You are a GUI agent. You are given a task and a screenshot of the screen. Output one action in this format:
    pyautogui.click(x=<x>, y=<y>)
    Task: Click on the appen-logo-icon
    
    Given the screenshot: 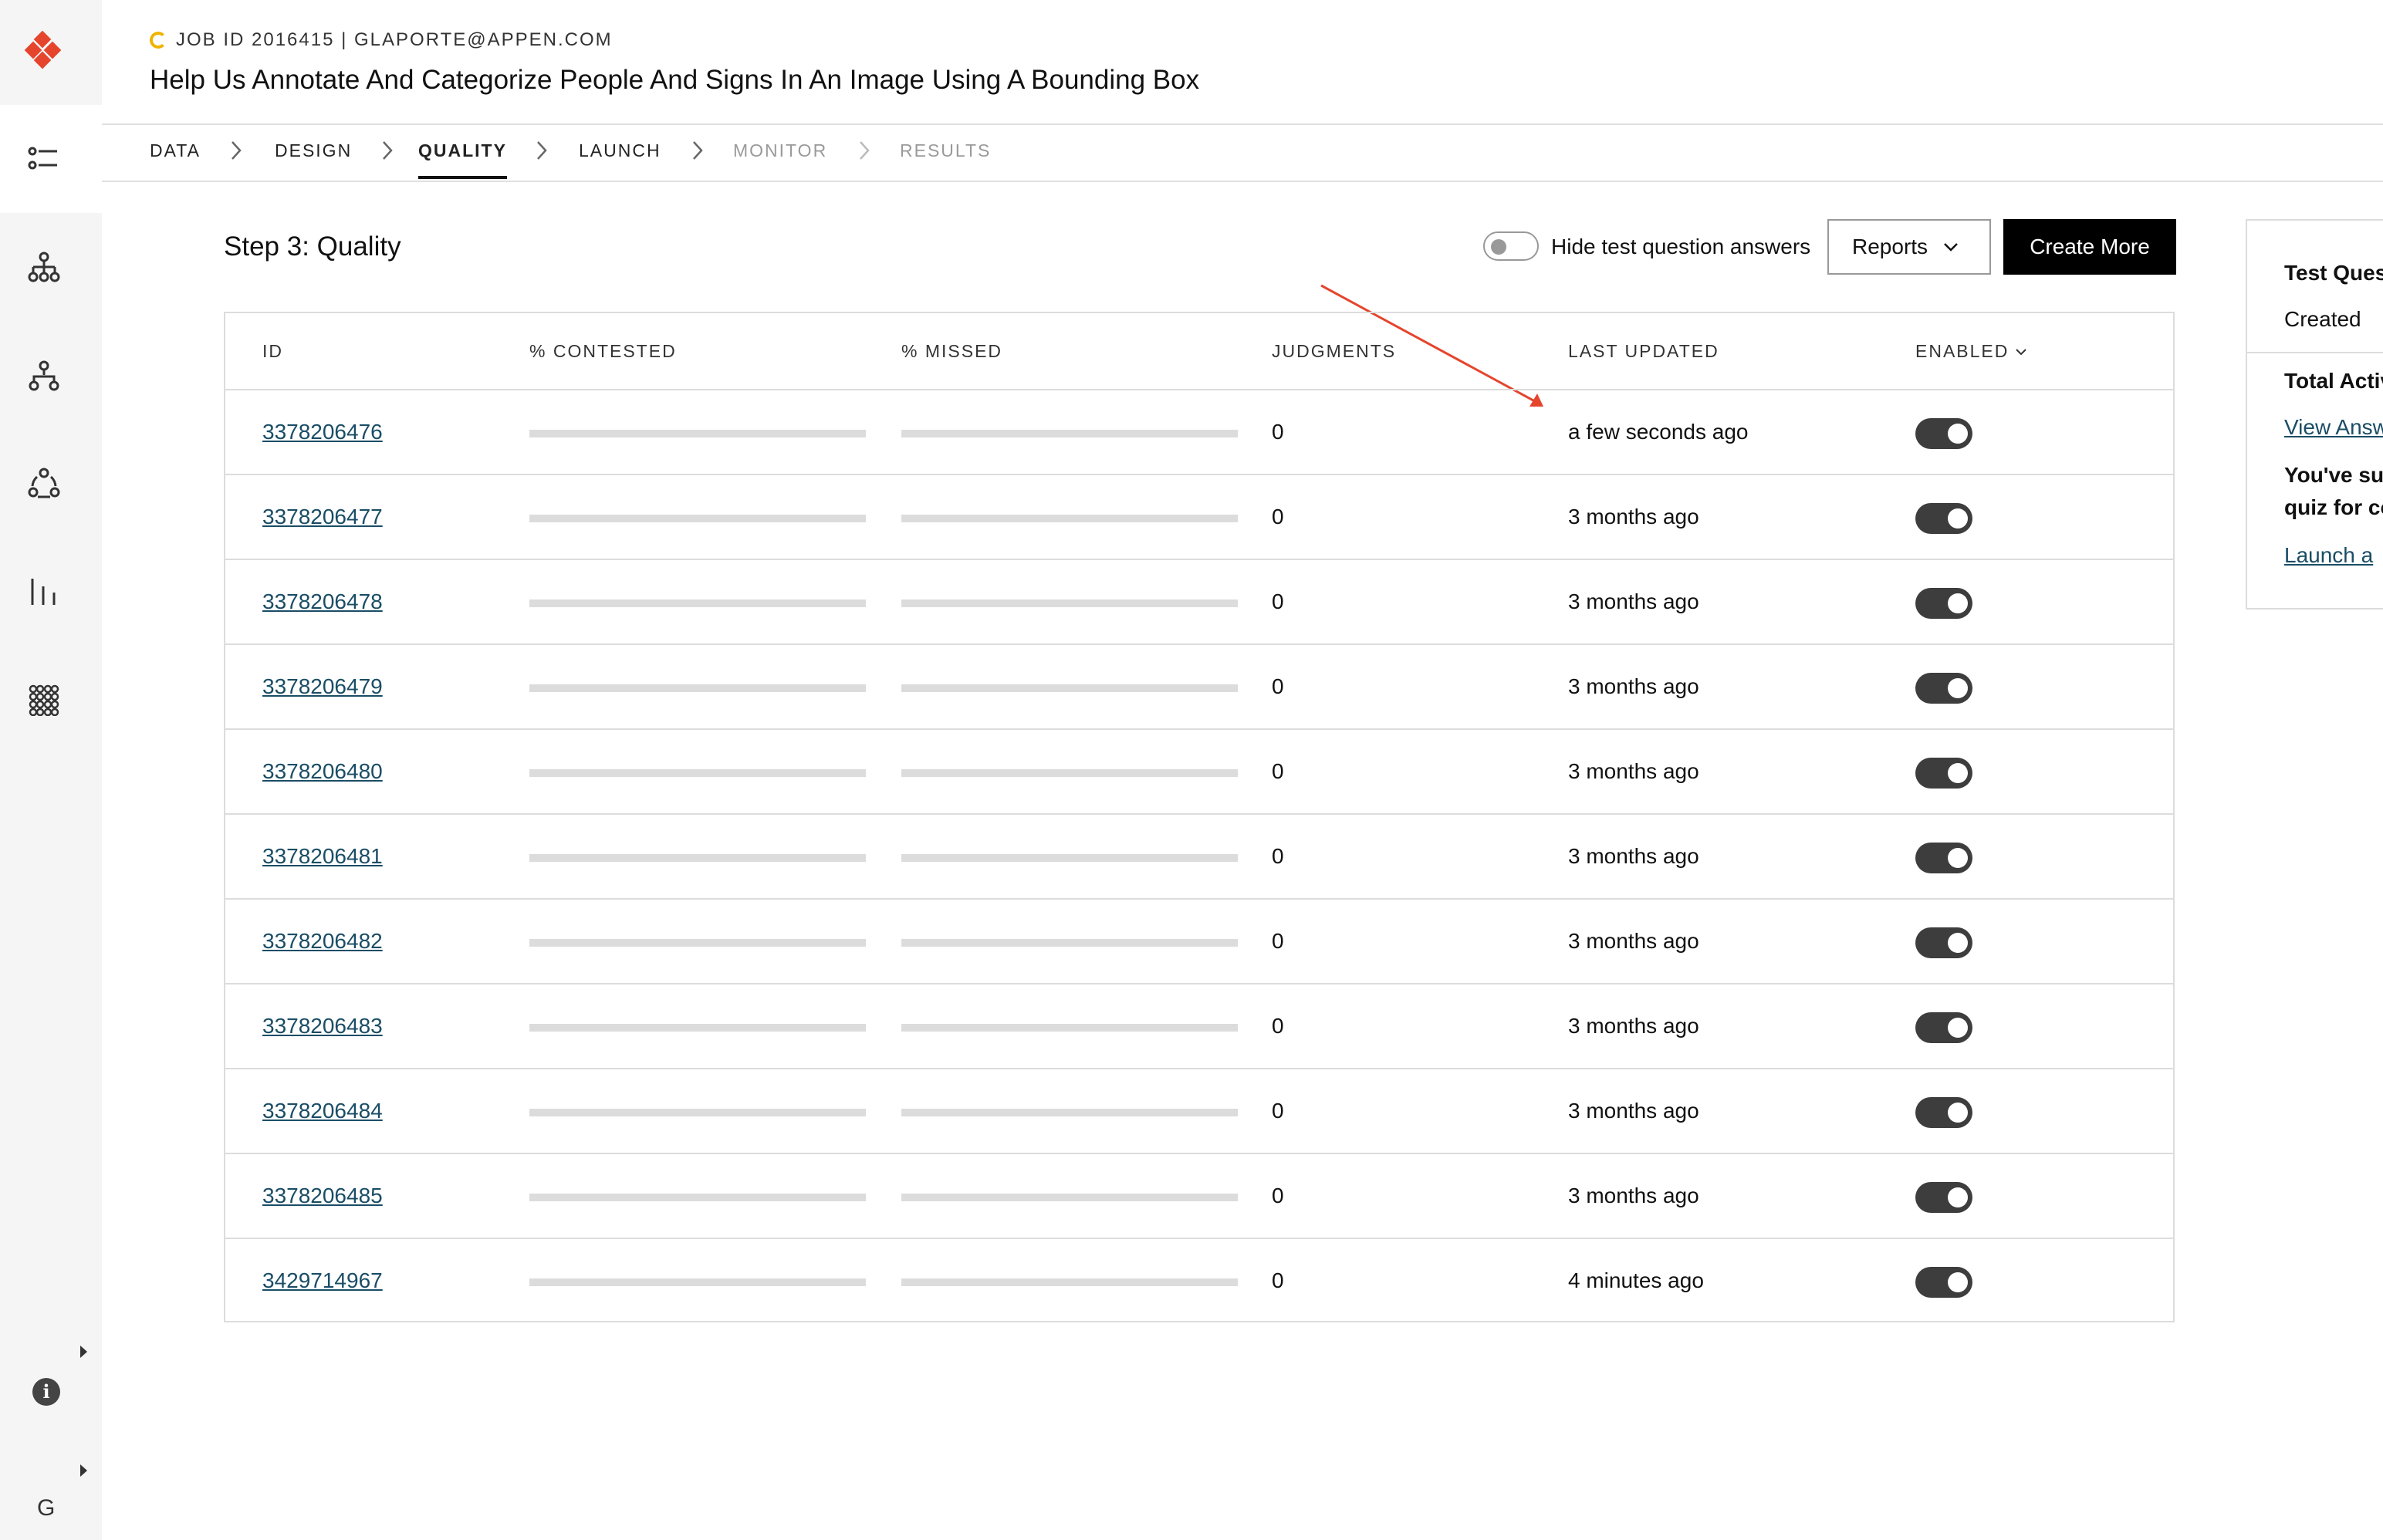 What is the action you would take?
    pyautogui.click(x=43, y=51)
    